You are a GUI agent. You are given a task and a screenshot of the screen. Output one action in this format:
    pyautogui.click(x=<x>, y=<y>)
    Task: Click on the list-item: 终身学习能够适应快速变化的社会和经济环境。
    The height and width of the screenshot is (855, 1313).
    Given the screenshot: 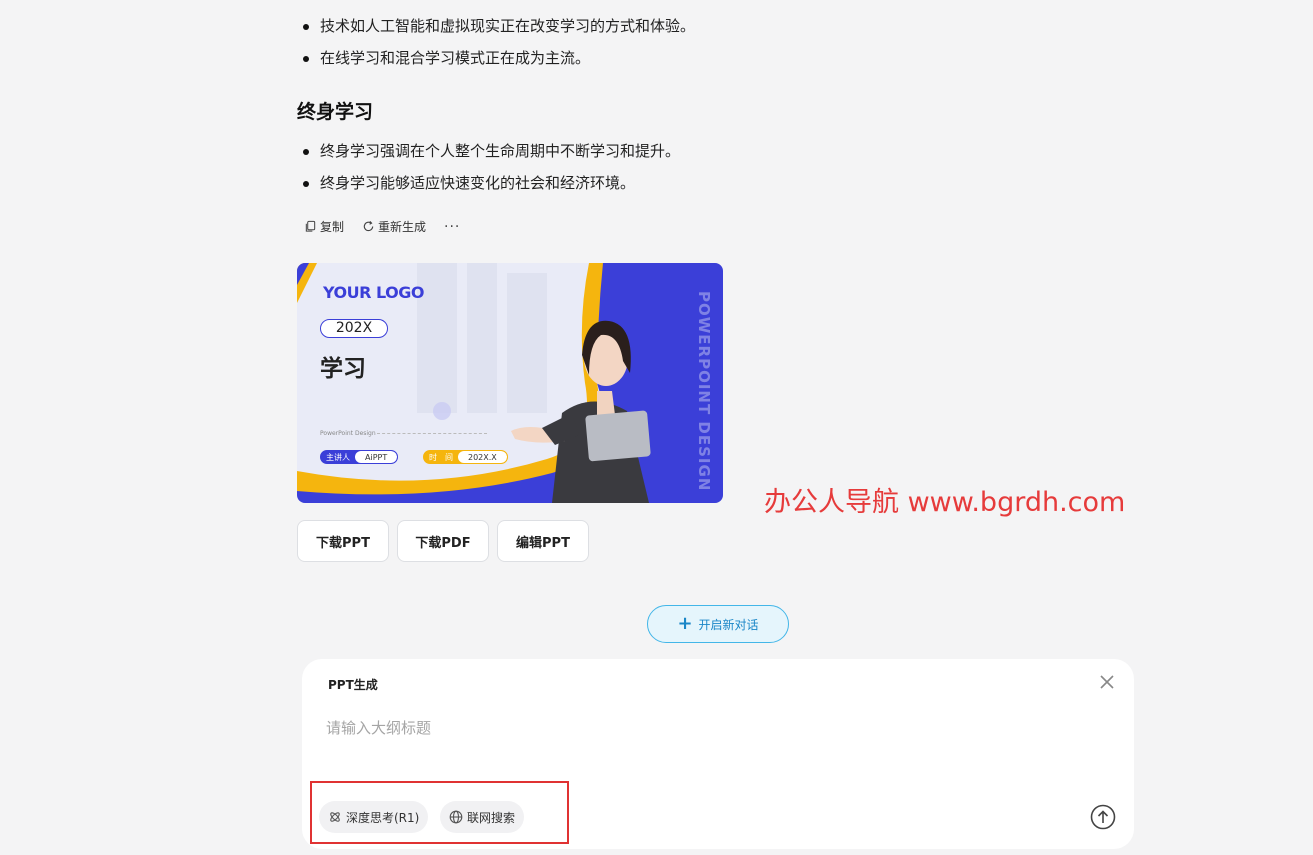 What is the action you would take?
    pyautogui.click(x=489, y=189)
    